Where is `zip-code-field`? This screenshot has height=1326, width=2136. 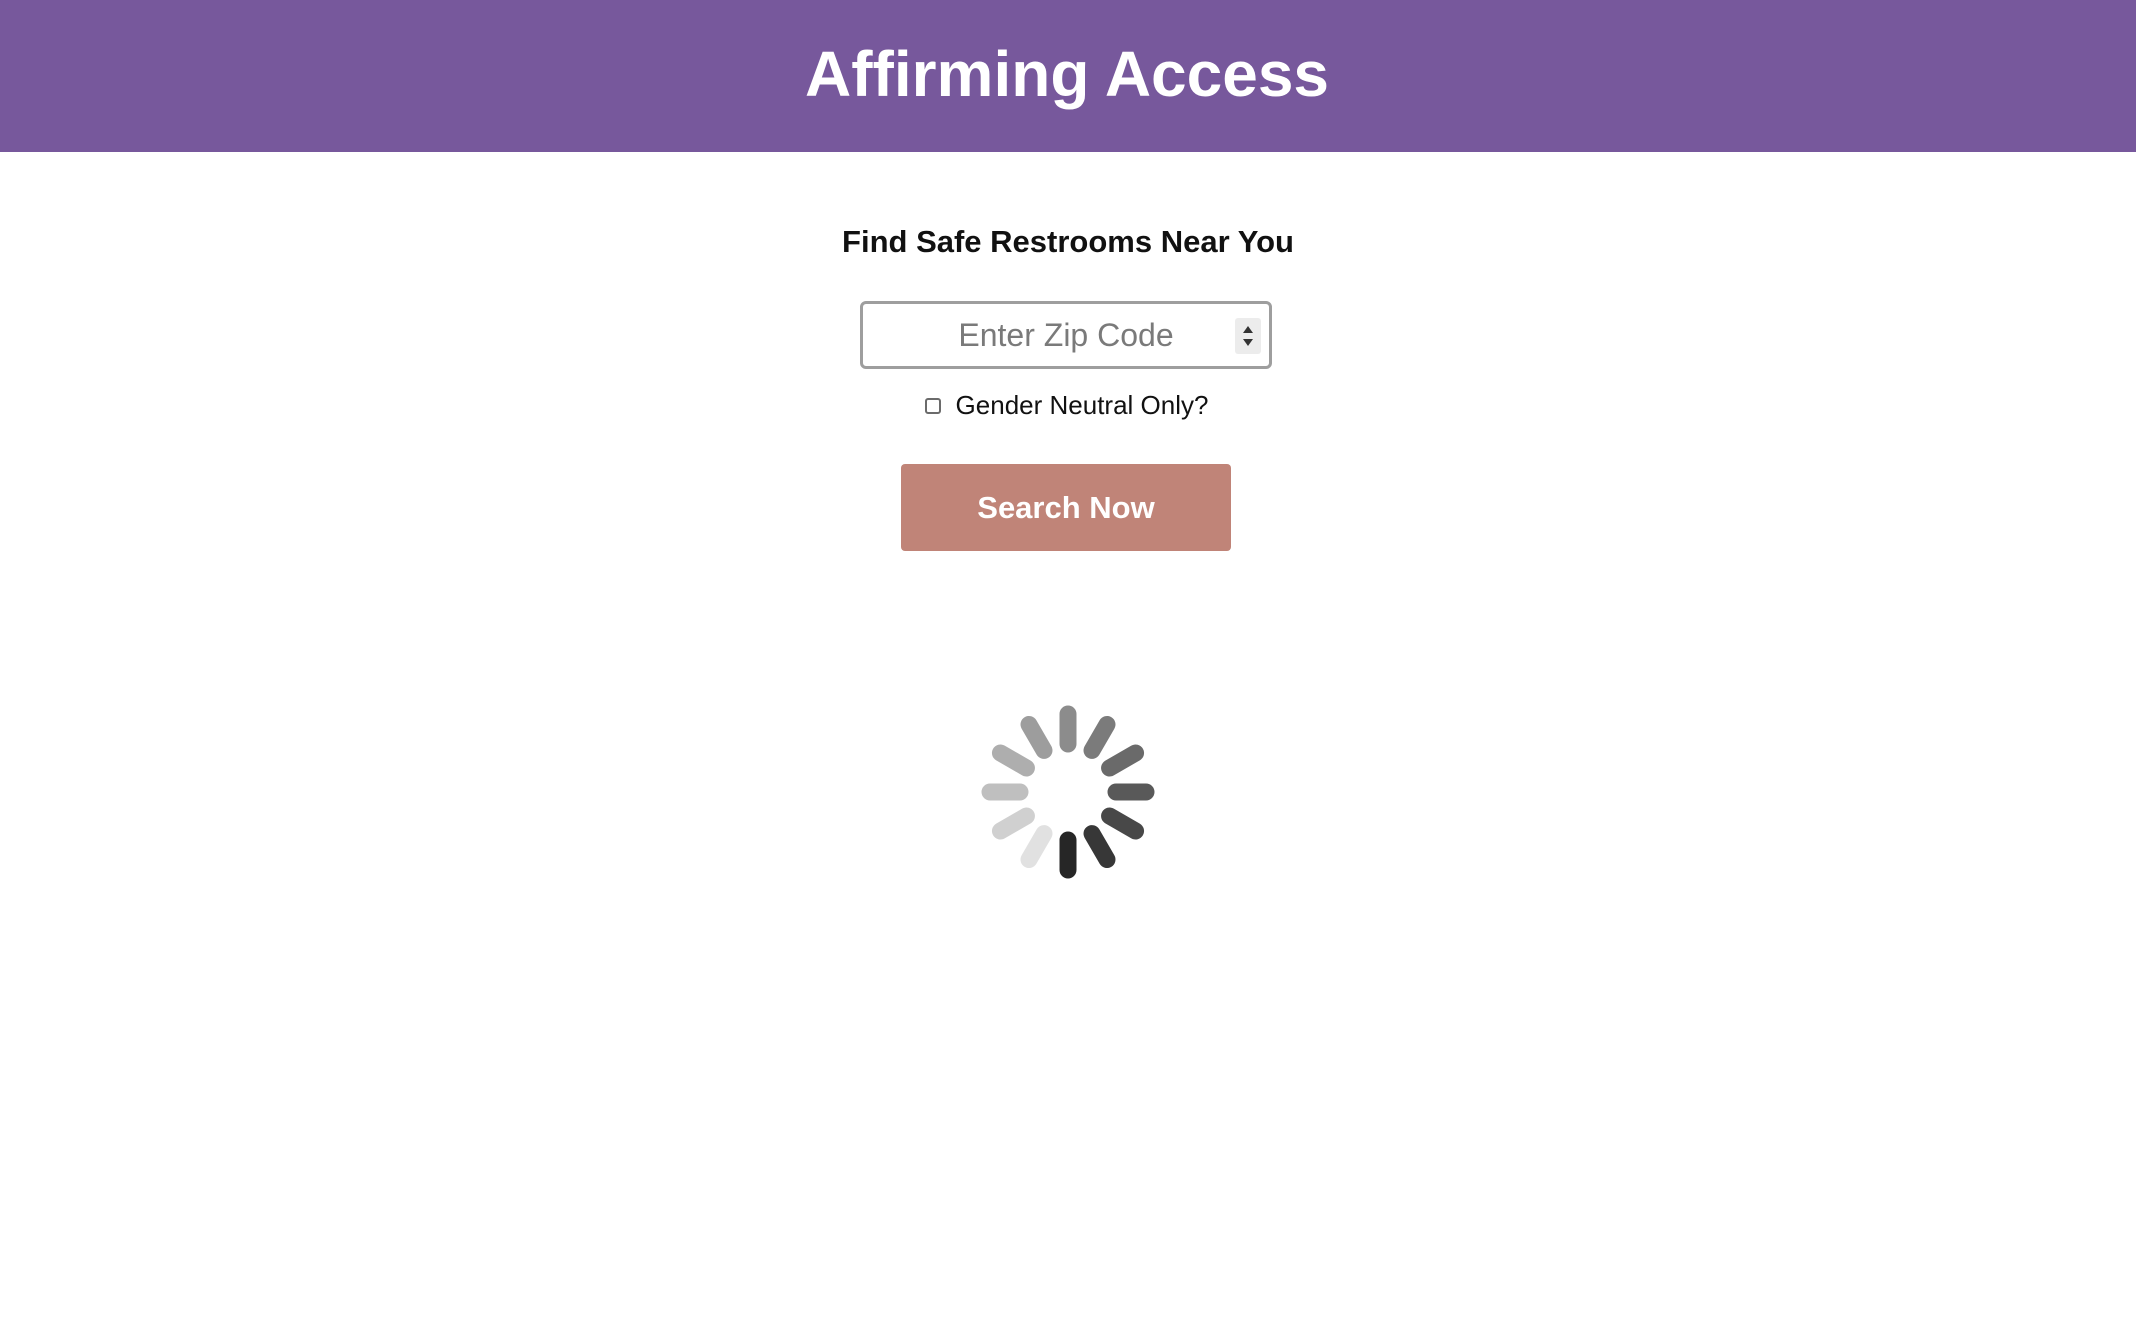 zip-code-field is located at coordinates (1066, 335).